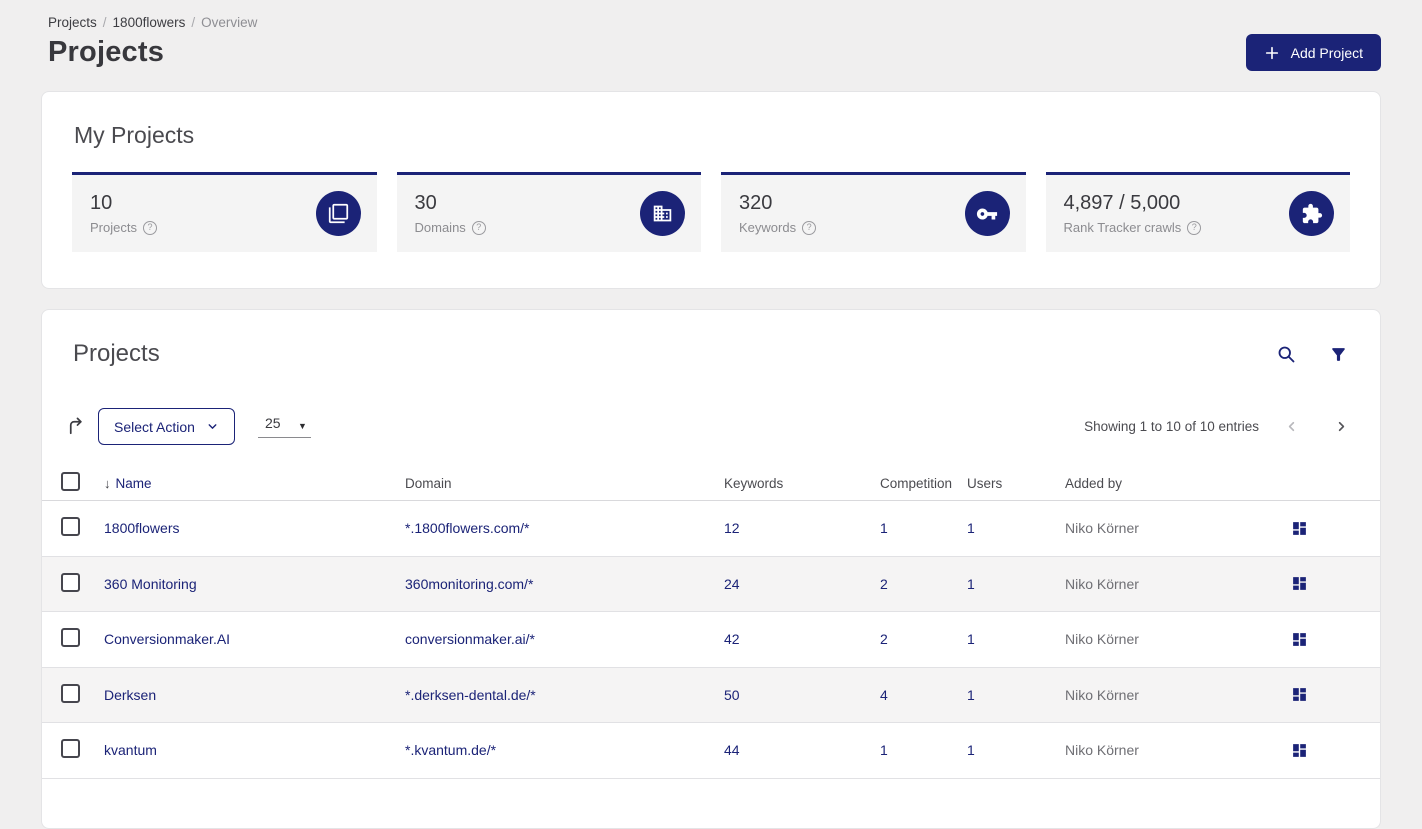 This screenshot has height=829, width=1422. I want to click on column-header-users: Users, so click(1016, 483).